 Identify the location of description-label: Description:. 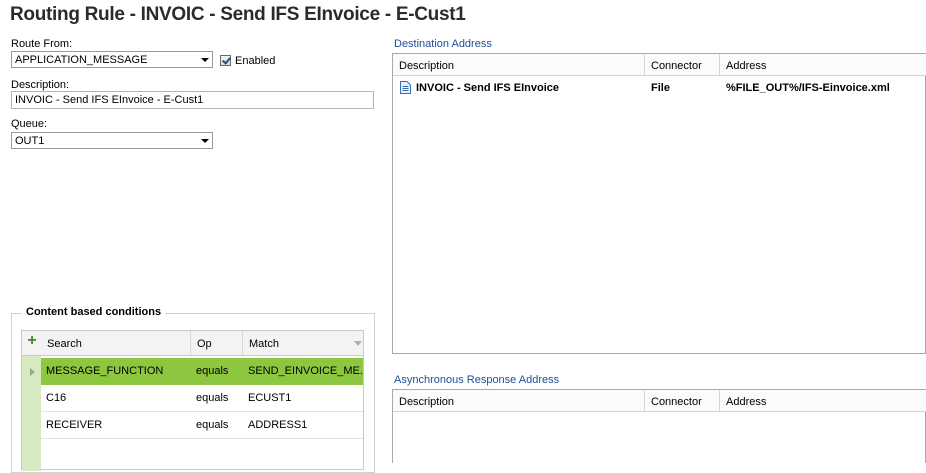
(40, 85).